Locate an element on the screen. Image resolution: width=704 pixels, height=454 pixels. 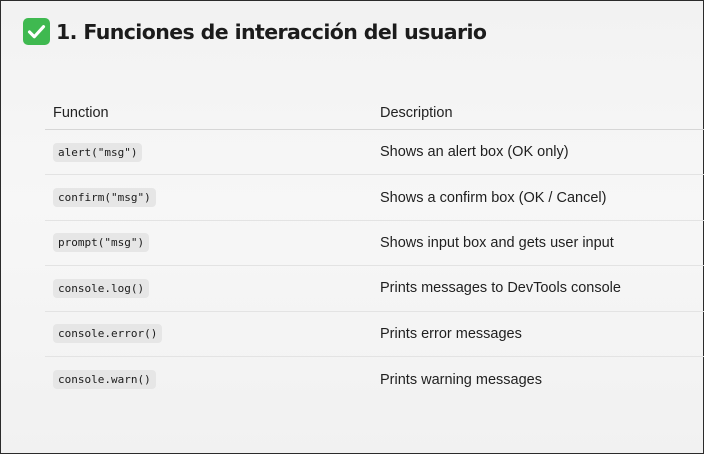
function-description: Shows input box and gets user input is located at coordinates (497, 242).